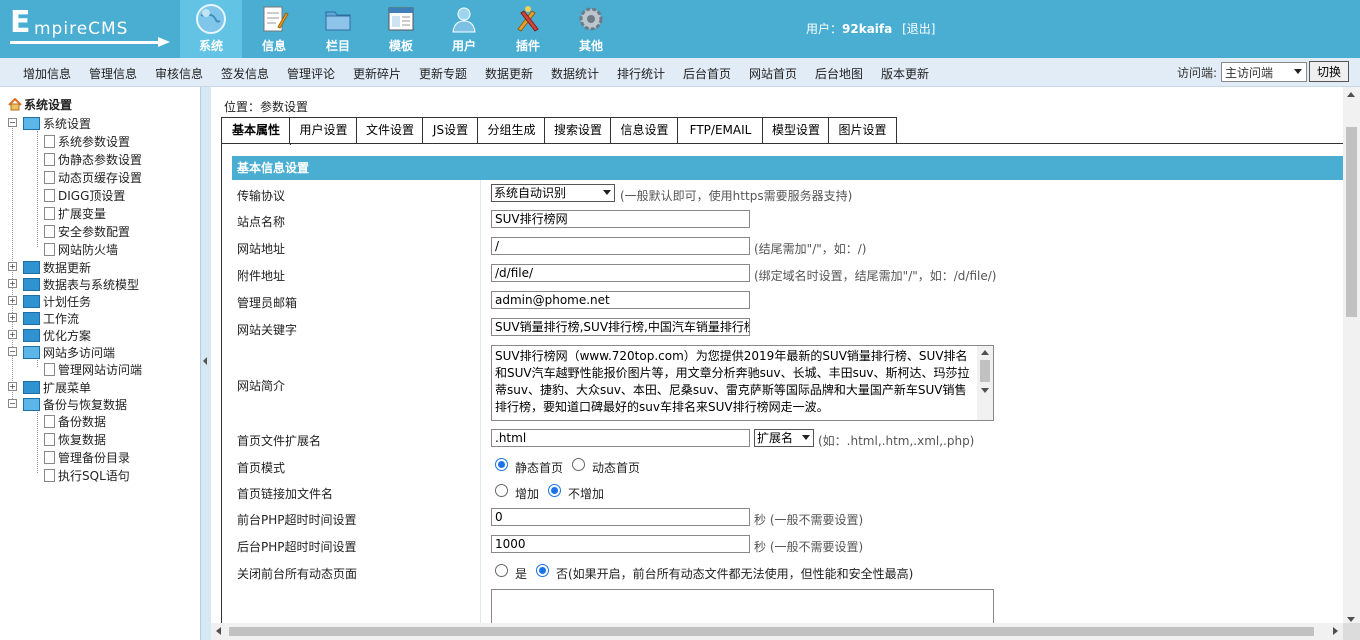 This screenshot has width=1360, height=640. Describe the element at coordinates (620, 246) in the screenshot. I see `siteurl-input: /` at that location.